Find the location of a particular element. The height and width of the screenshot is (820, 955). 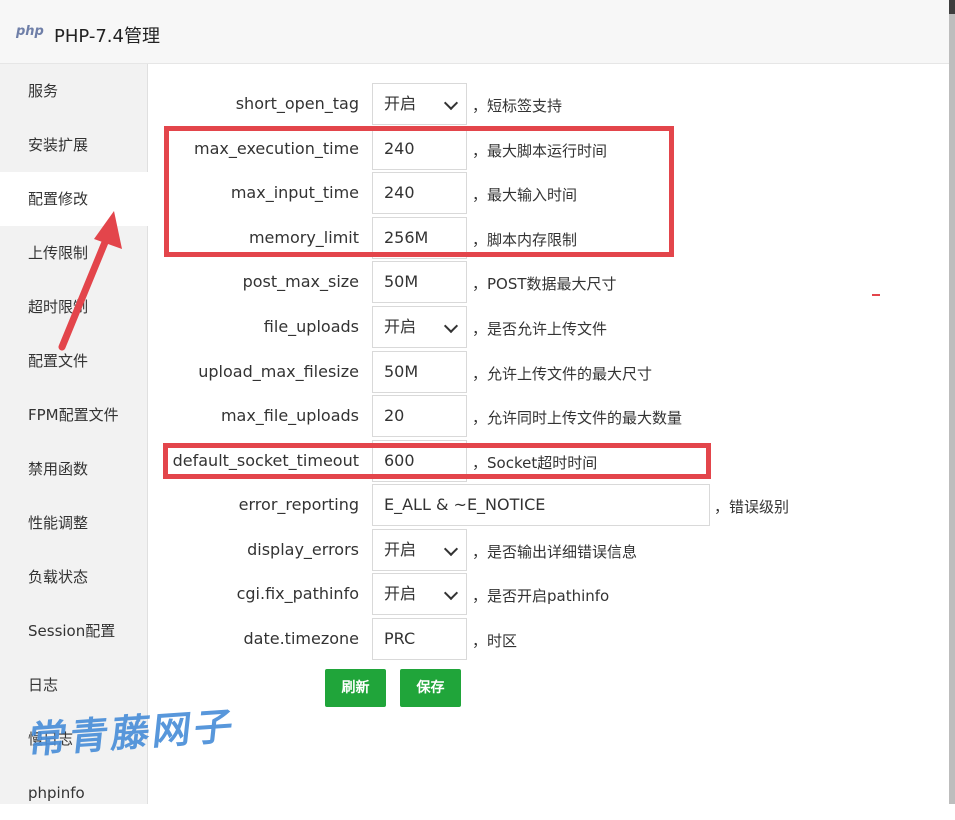

setting-desc-max-input-time: ，最大输入时间 is located at coordinates (525, 195).